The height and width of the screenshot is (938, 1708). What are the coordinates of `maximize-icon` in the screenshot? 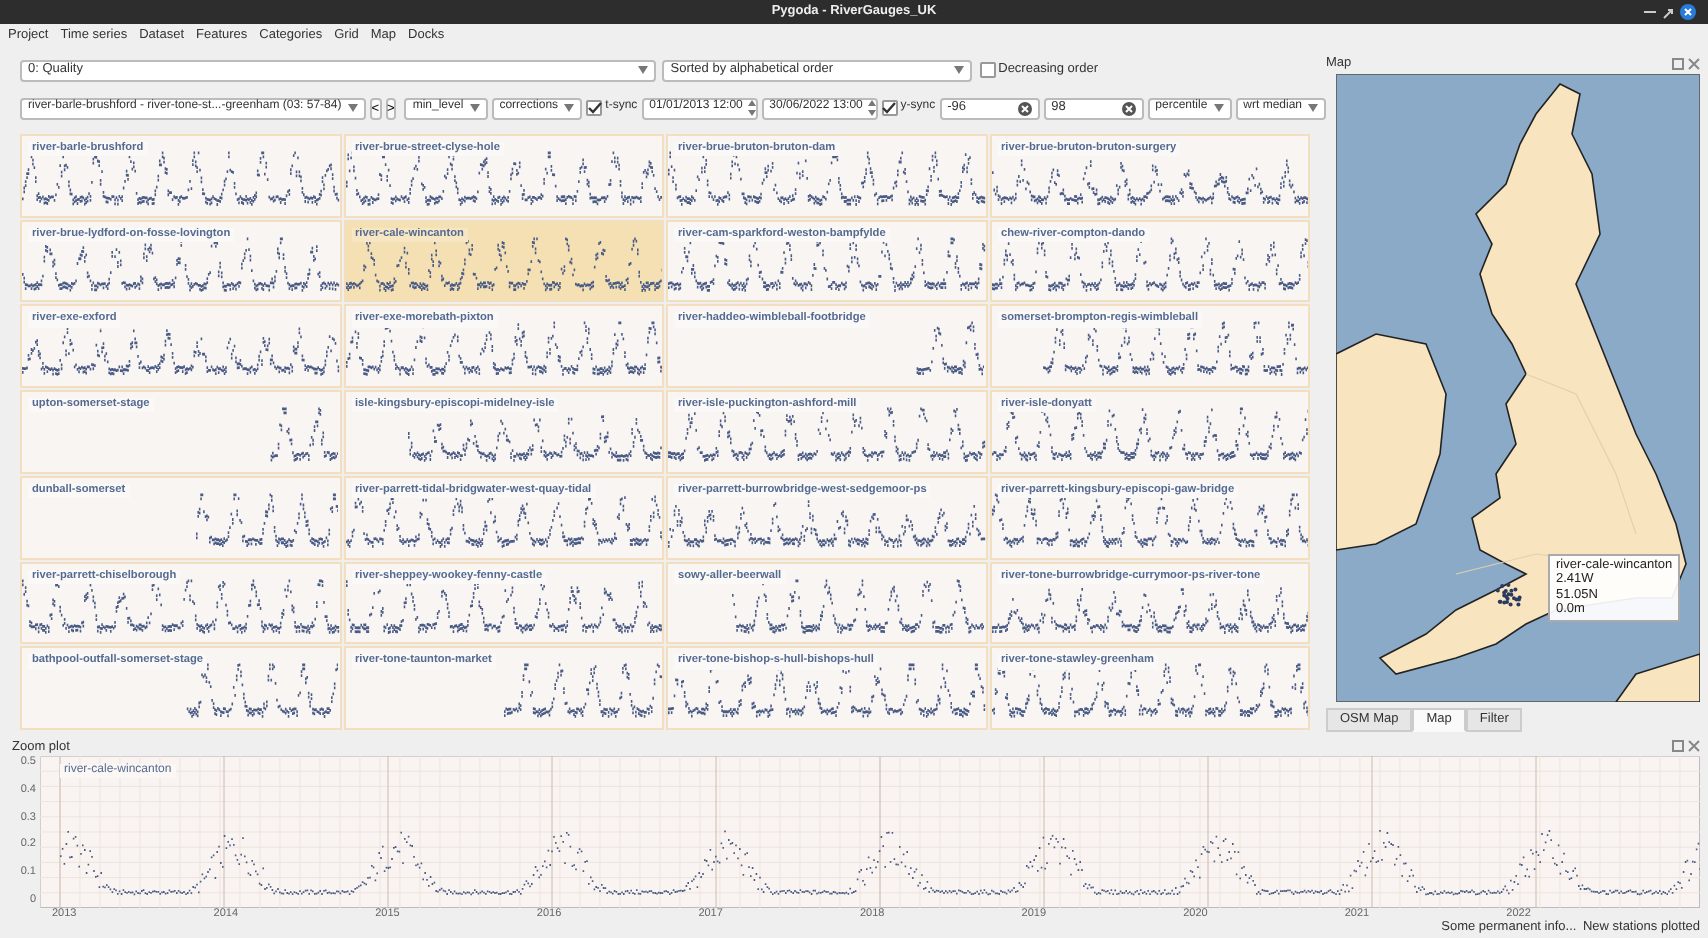 It's located at (1667, 12).